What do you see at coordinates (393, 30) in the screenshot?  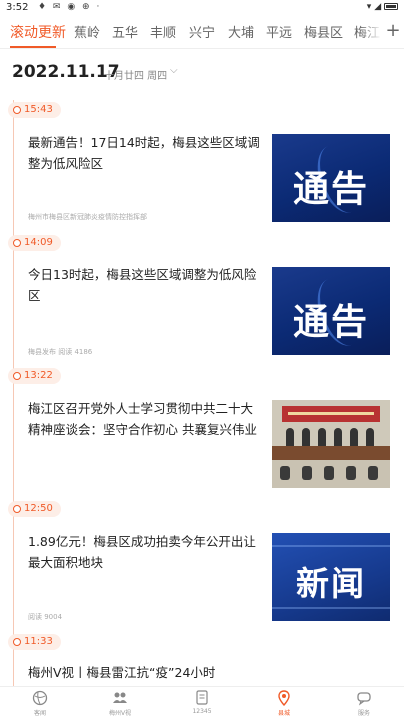 I see `add-channel-button: +` at bounding box center [393, 30].